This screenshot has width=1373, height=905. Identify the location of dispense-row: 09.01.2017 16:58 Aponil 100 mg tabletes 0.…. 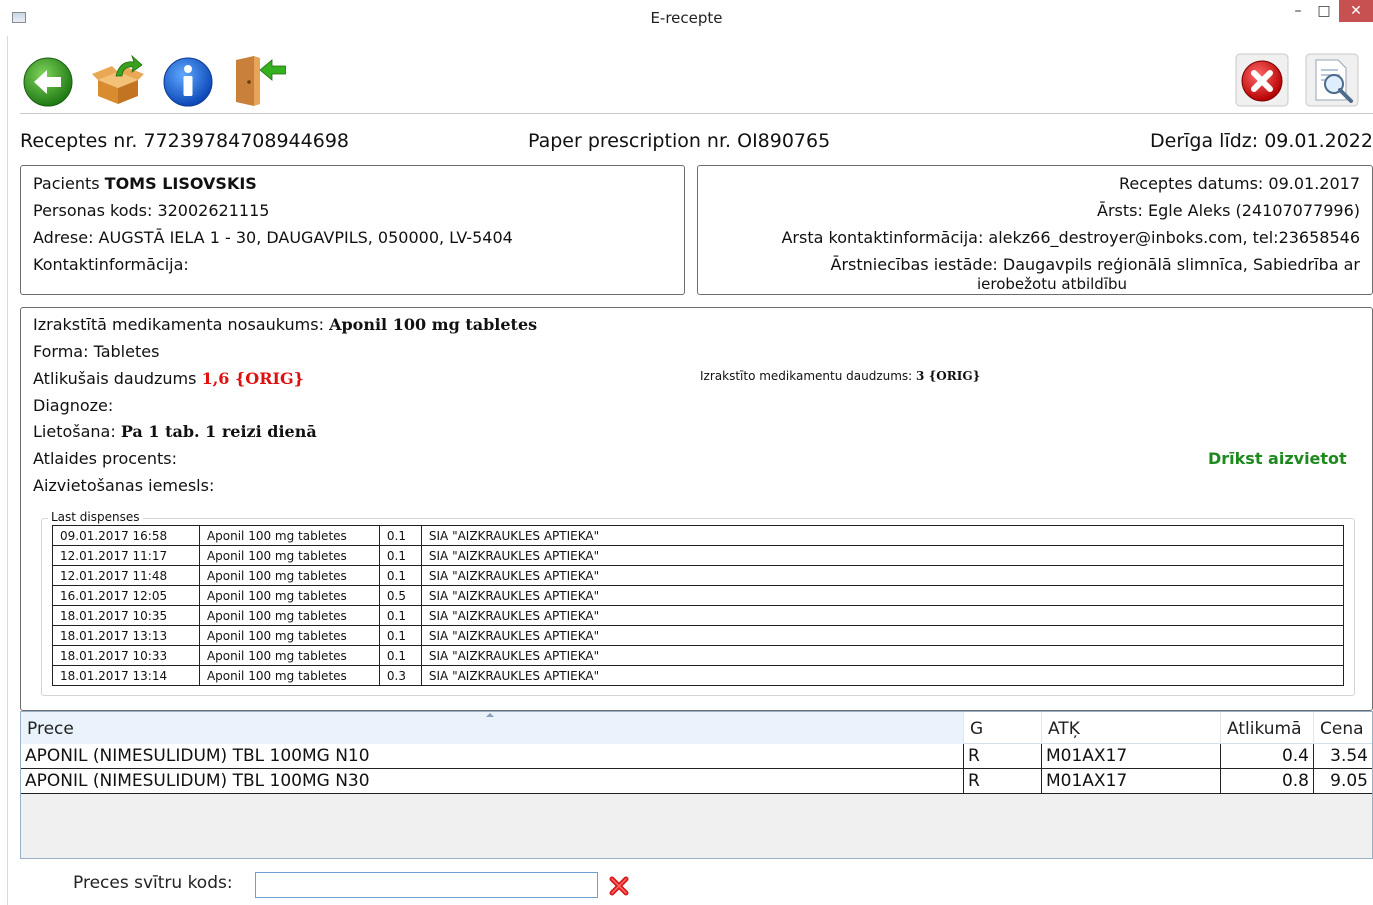
(698, 535).